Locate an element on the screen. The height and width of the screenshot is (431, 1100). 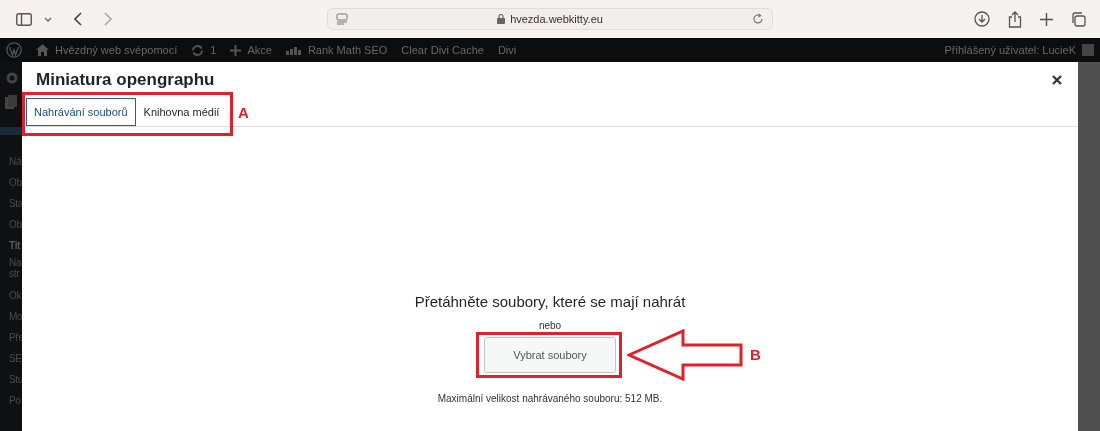
tab: Knihovna médií is located at coordinates (181, 112).